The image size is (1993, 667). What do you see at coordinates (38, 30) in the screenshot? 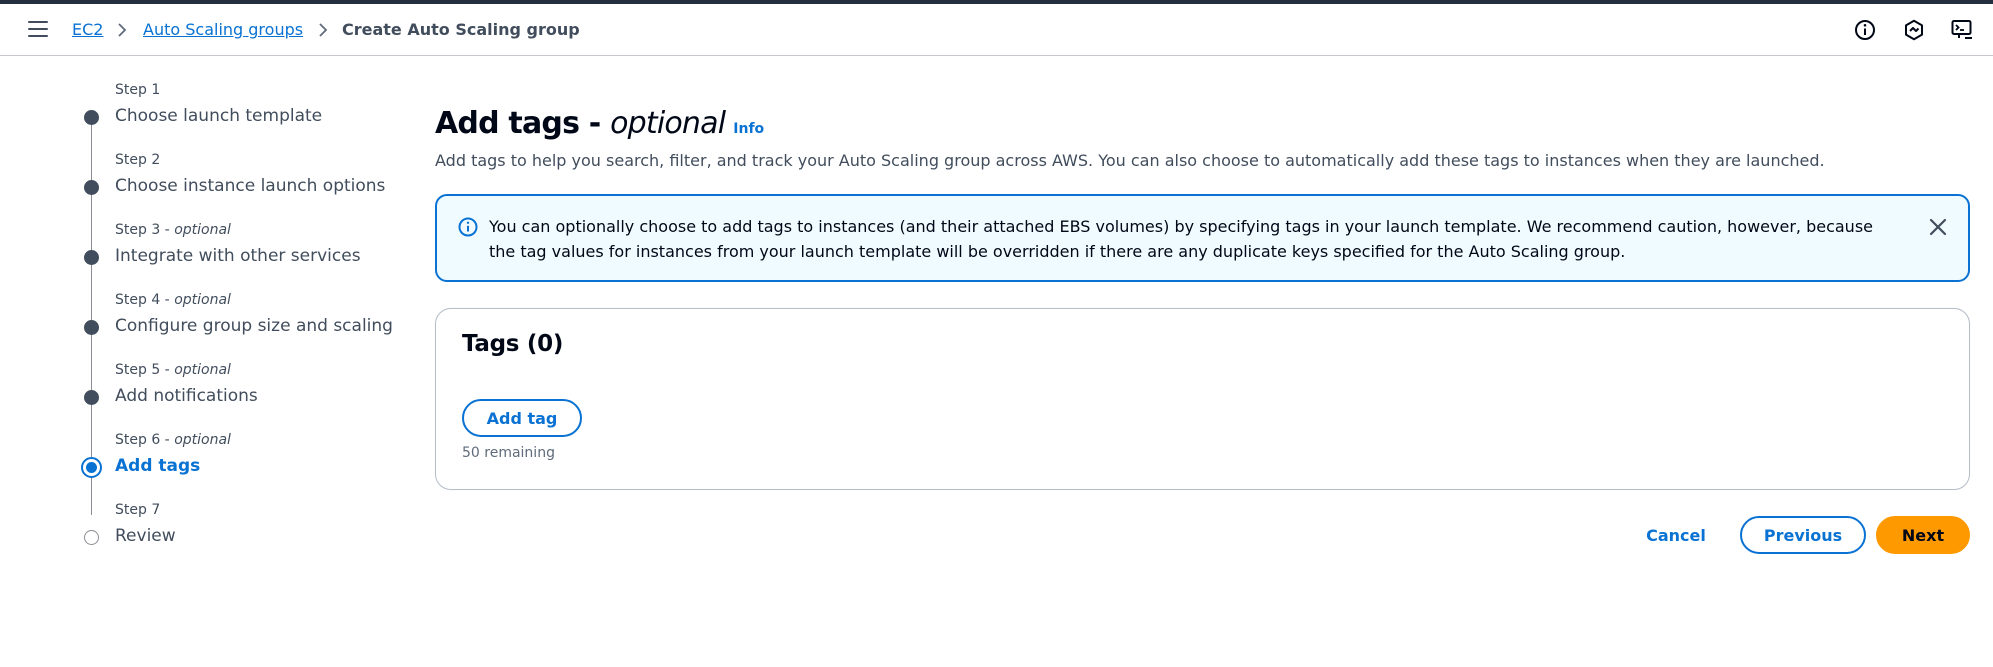
I see `menu-icon` at bounding box center [38, 30].